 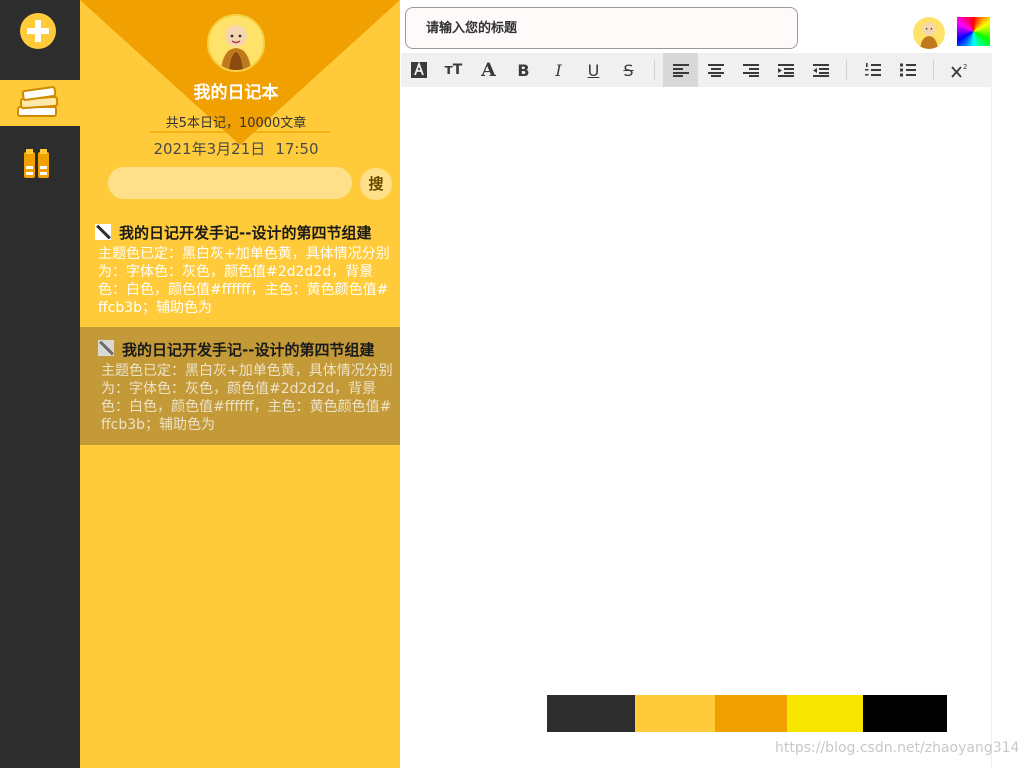 I want to click on align-right-button, so click(x=750, y=70).